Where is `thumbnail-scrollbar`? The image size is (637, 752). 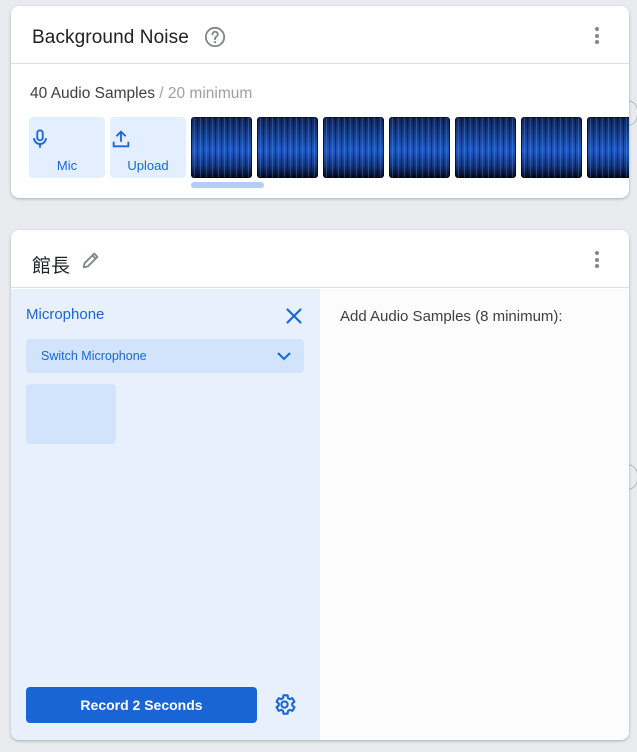 thumbnail-scrollbar is located at coordinates (227, 185).